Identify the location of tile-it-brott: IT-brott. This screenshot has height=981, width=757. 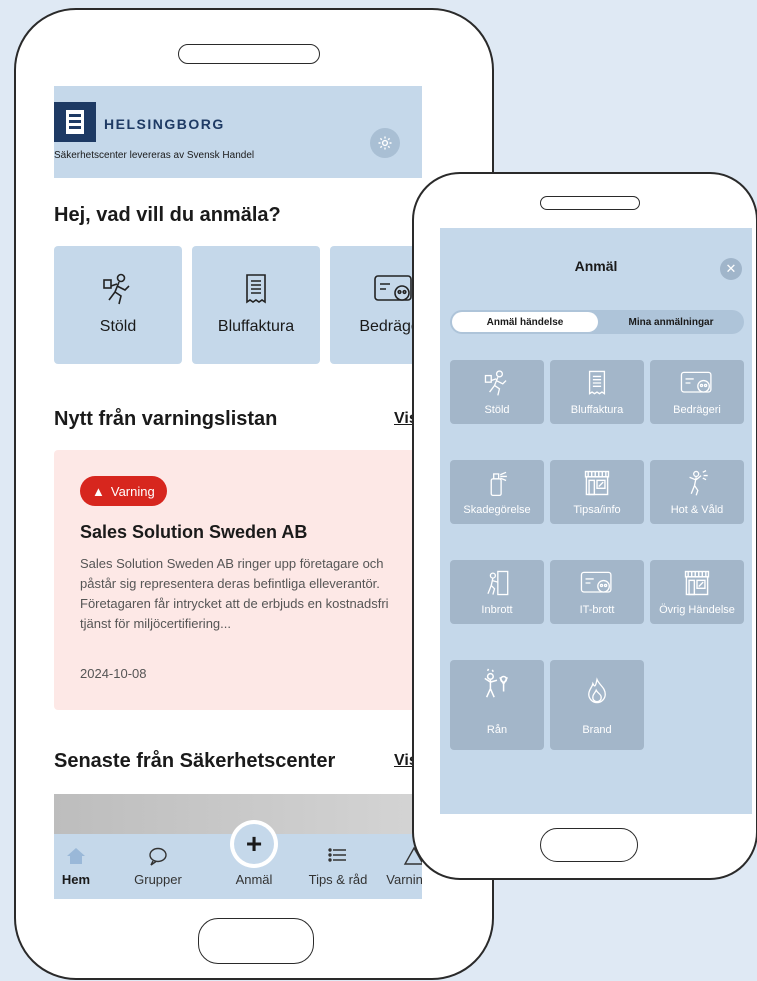
(597, 592).